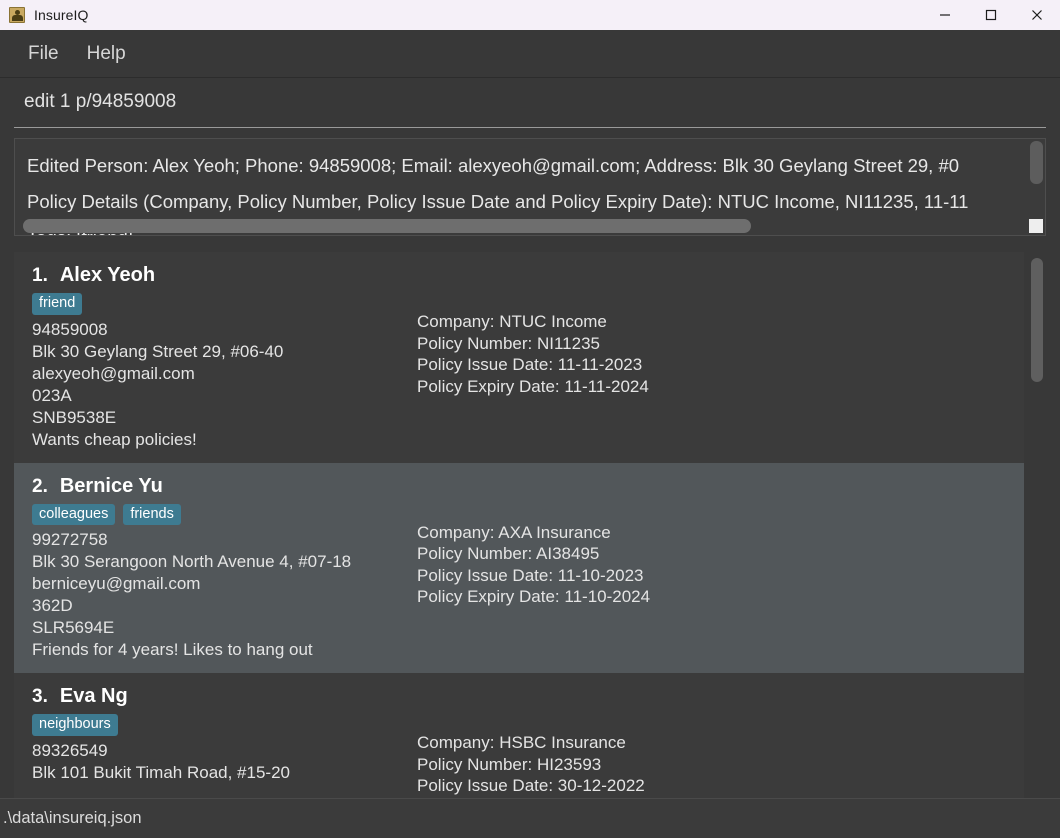 This screenshot has height=838, width=1060. I want to click on person-address: Blk 30 Geylang Street 29, #06-40, so click(158, 351).